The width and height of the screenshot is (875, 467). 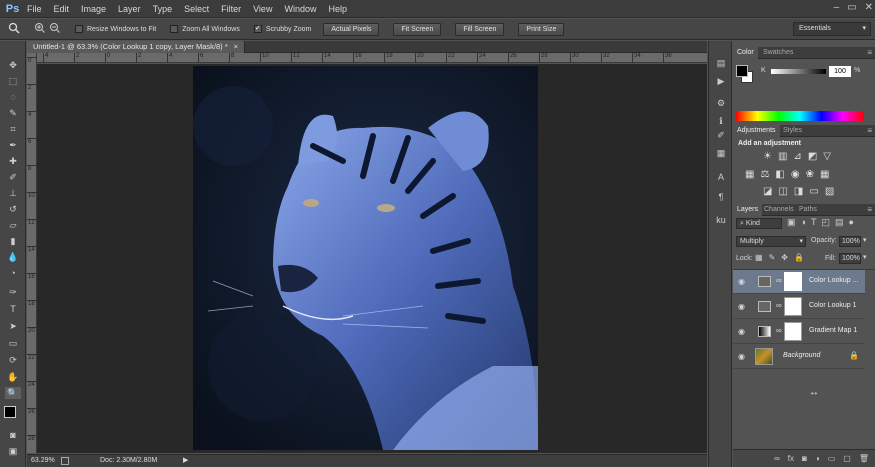 I want to click on layer-row-gradient-map-1: ◉ ∞ Gradient Map 1, so click(x=799, y=332).